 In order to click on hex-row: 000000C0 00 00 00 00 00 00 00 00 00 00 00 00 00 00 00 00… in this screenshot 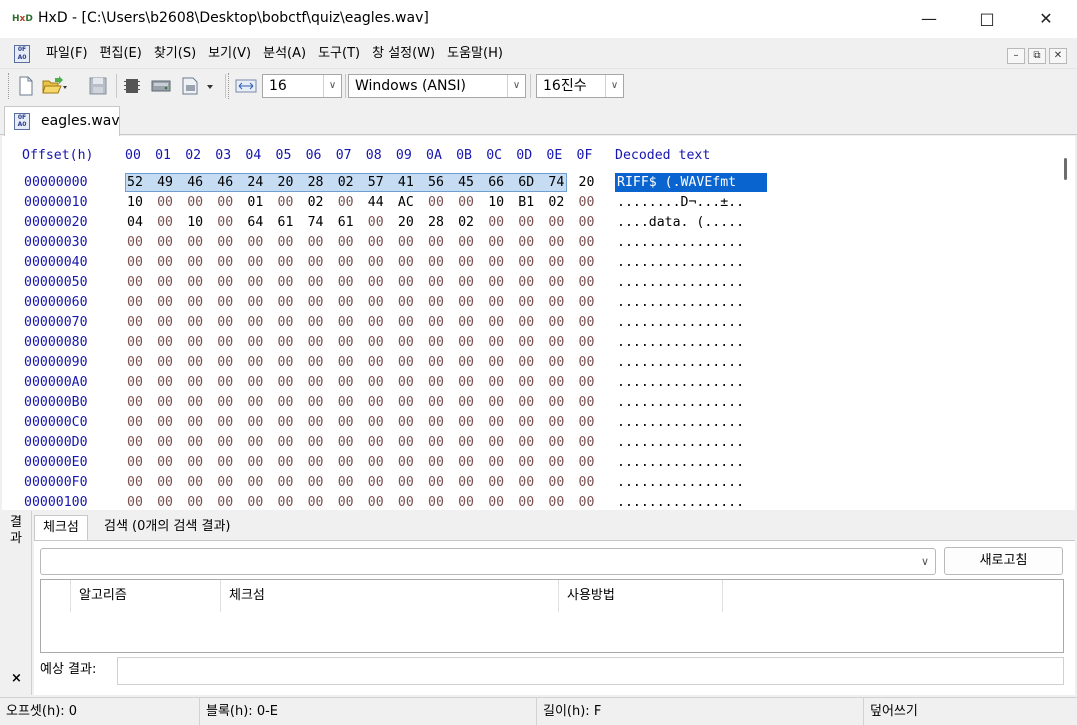, I will do `click(522, 423)`.